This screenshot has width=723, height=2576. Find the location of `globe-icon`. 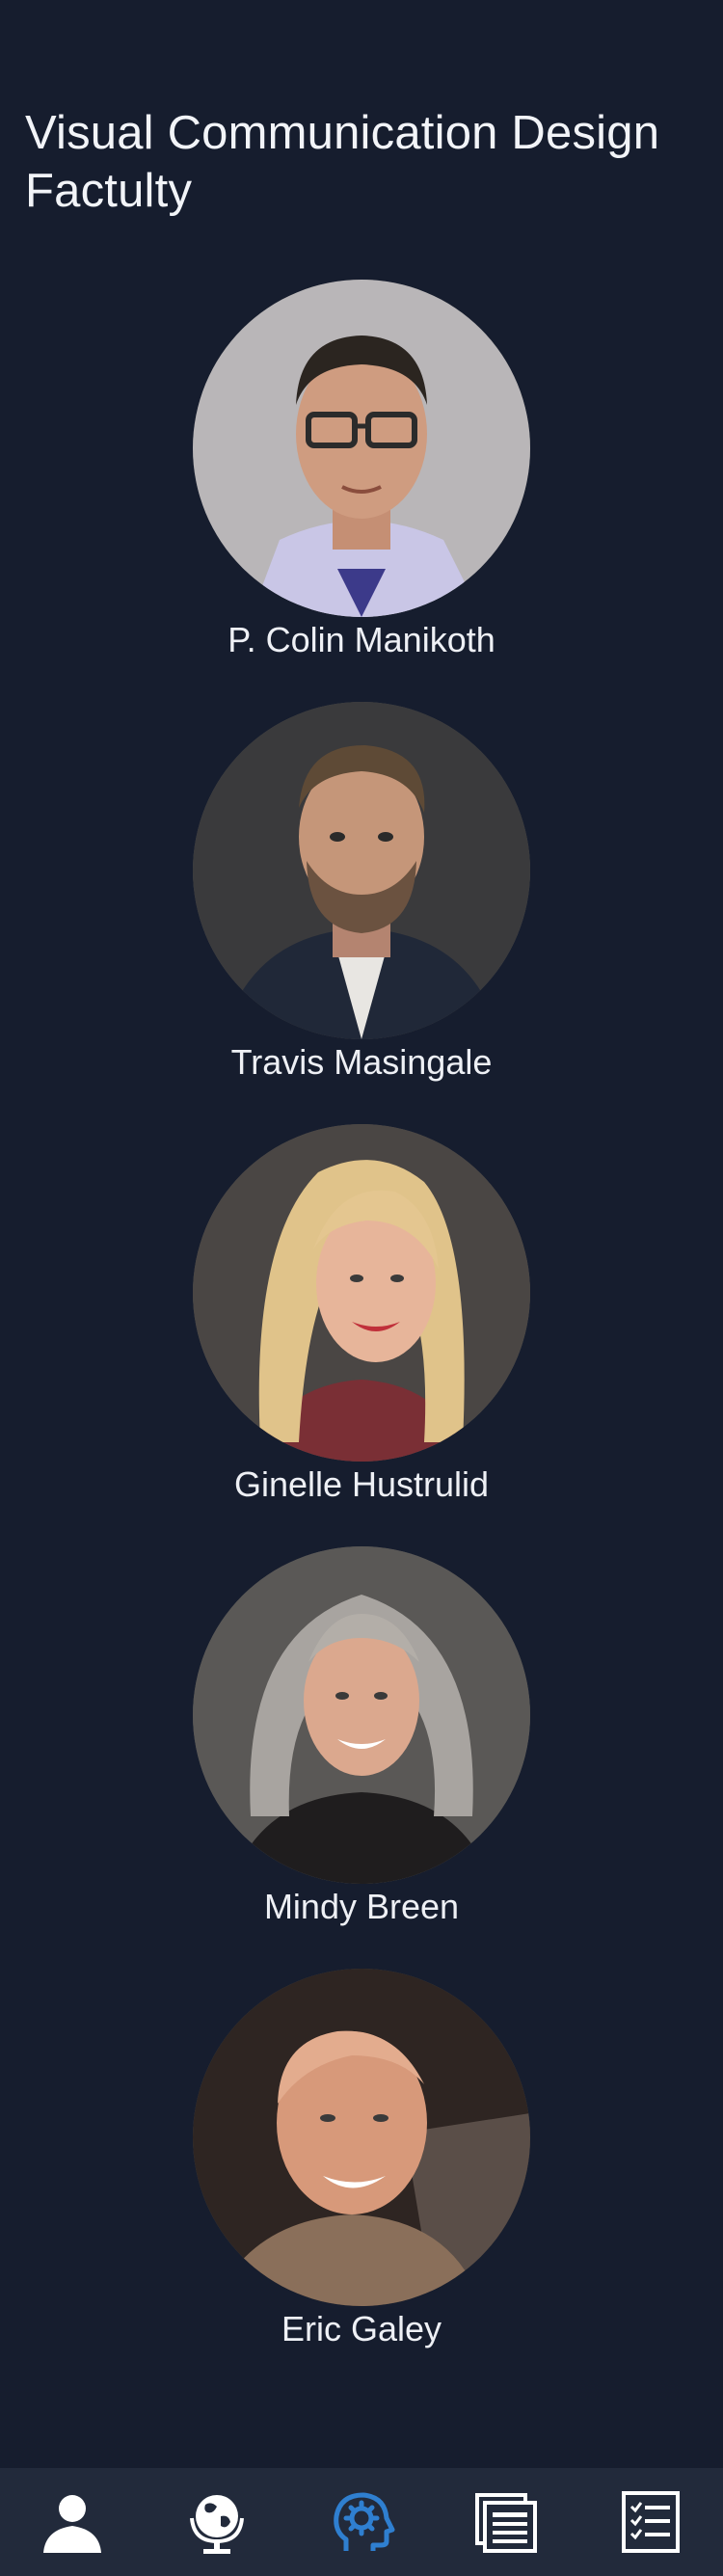

globe-icon is located at coordinates (217, 2525).